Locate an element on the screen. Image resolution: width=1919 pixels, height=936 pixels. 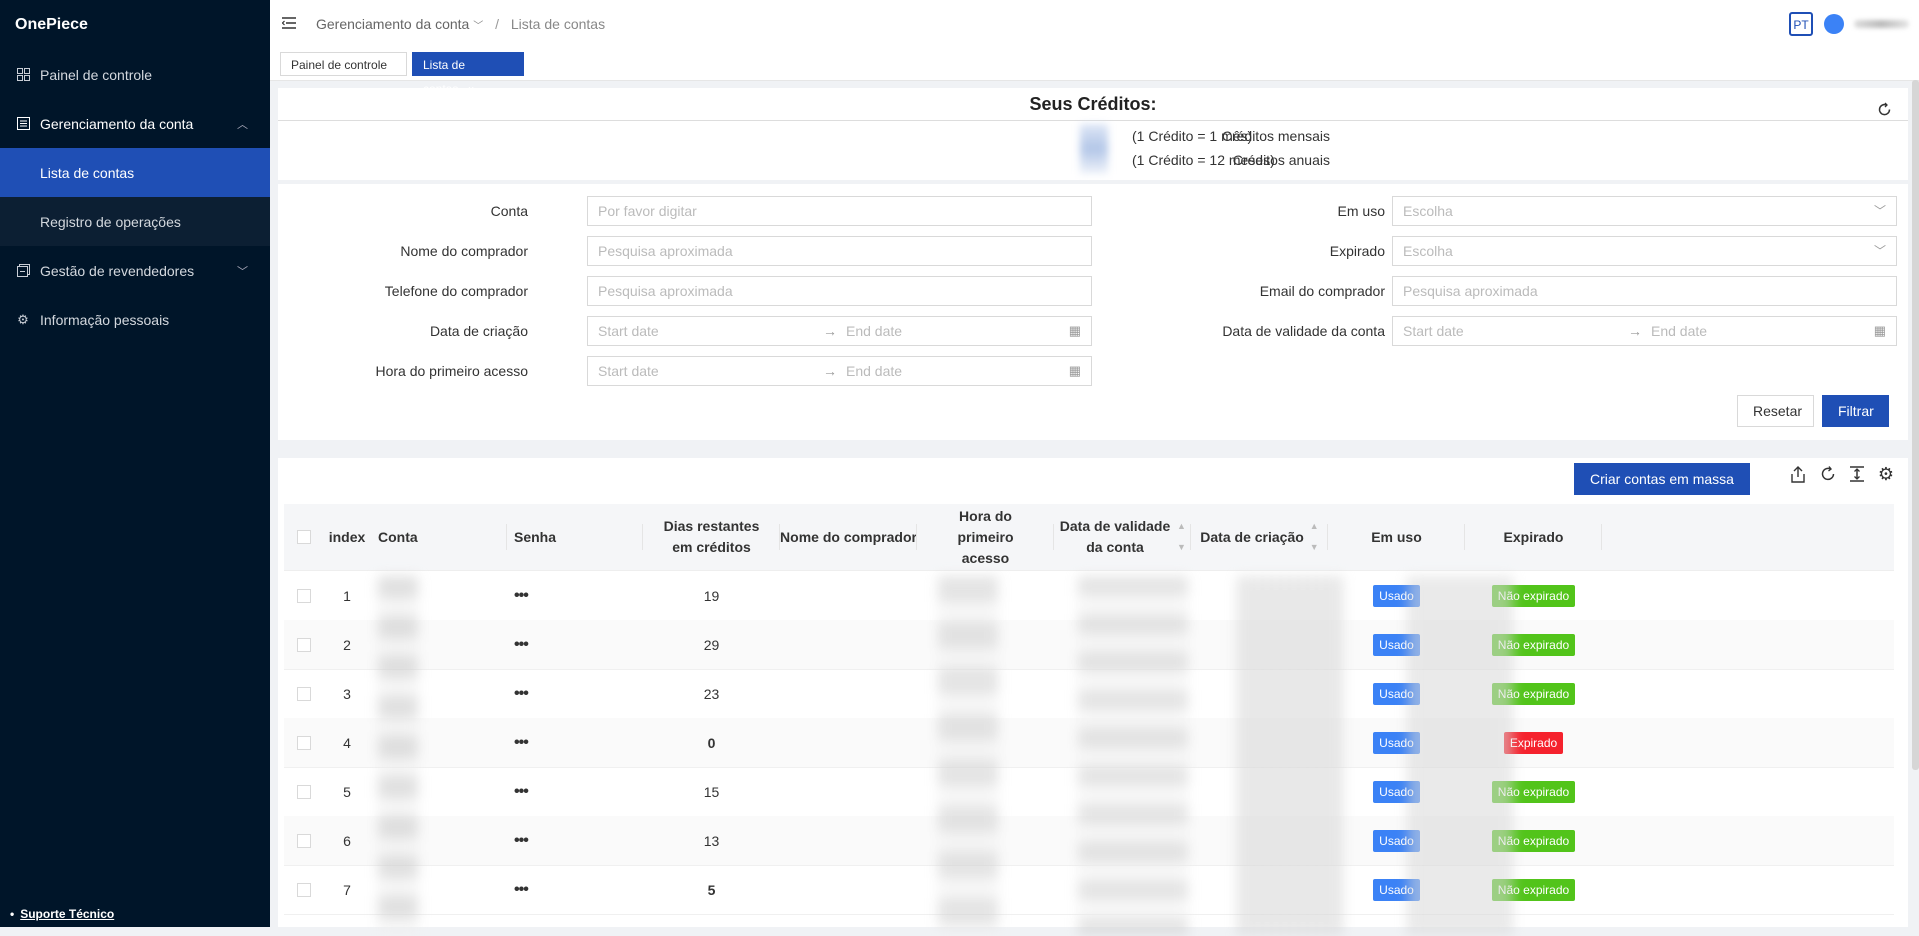
expired-placeholder: Escolha is located at coordinates (1428, 251).